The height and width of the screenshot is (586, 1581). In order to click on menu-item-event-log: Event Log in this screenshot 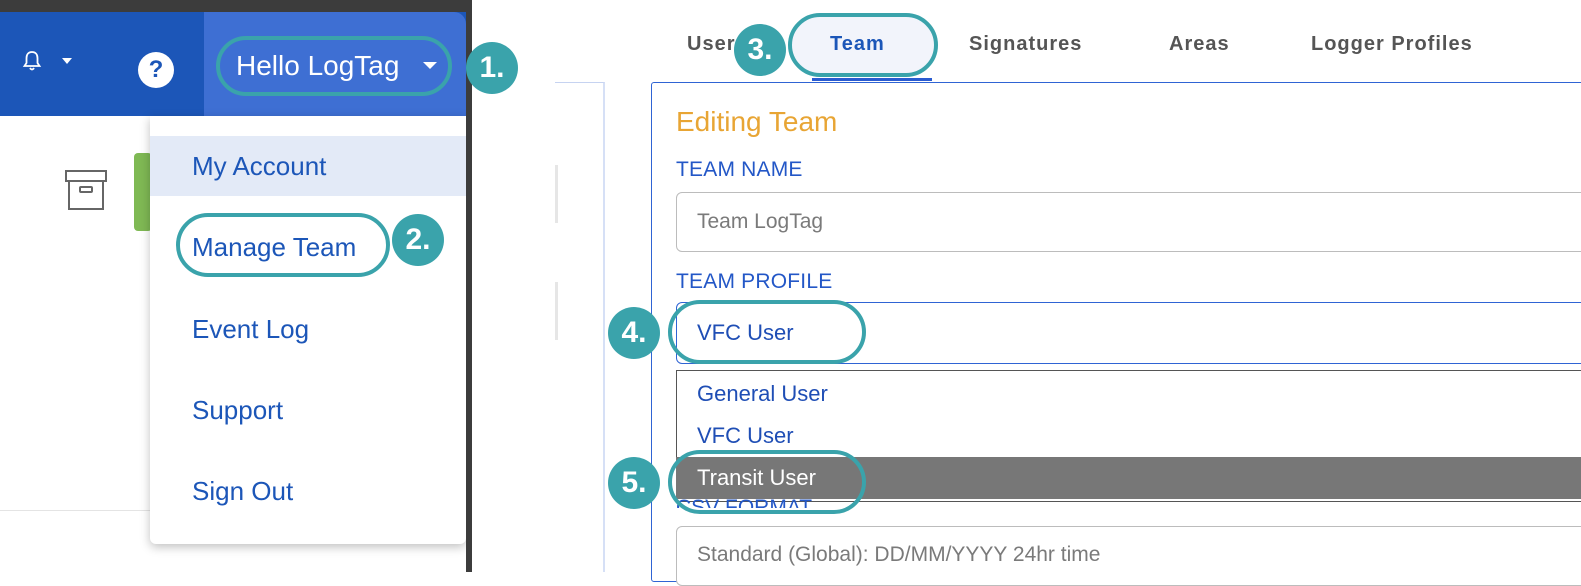, I will do `click(308, 329)`.